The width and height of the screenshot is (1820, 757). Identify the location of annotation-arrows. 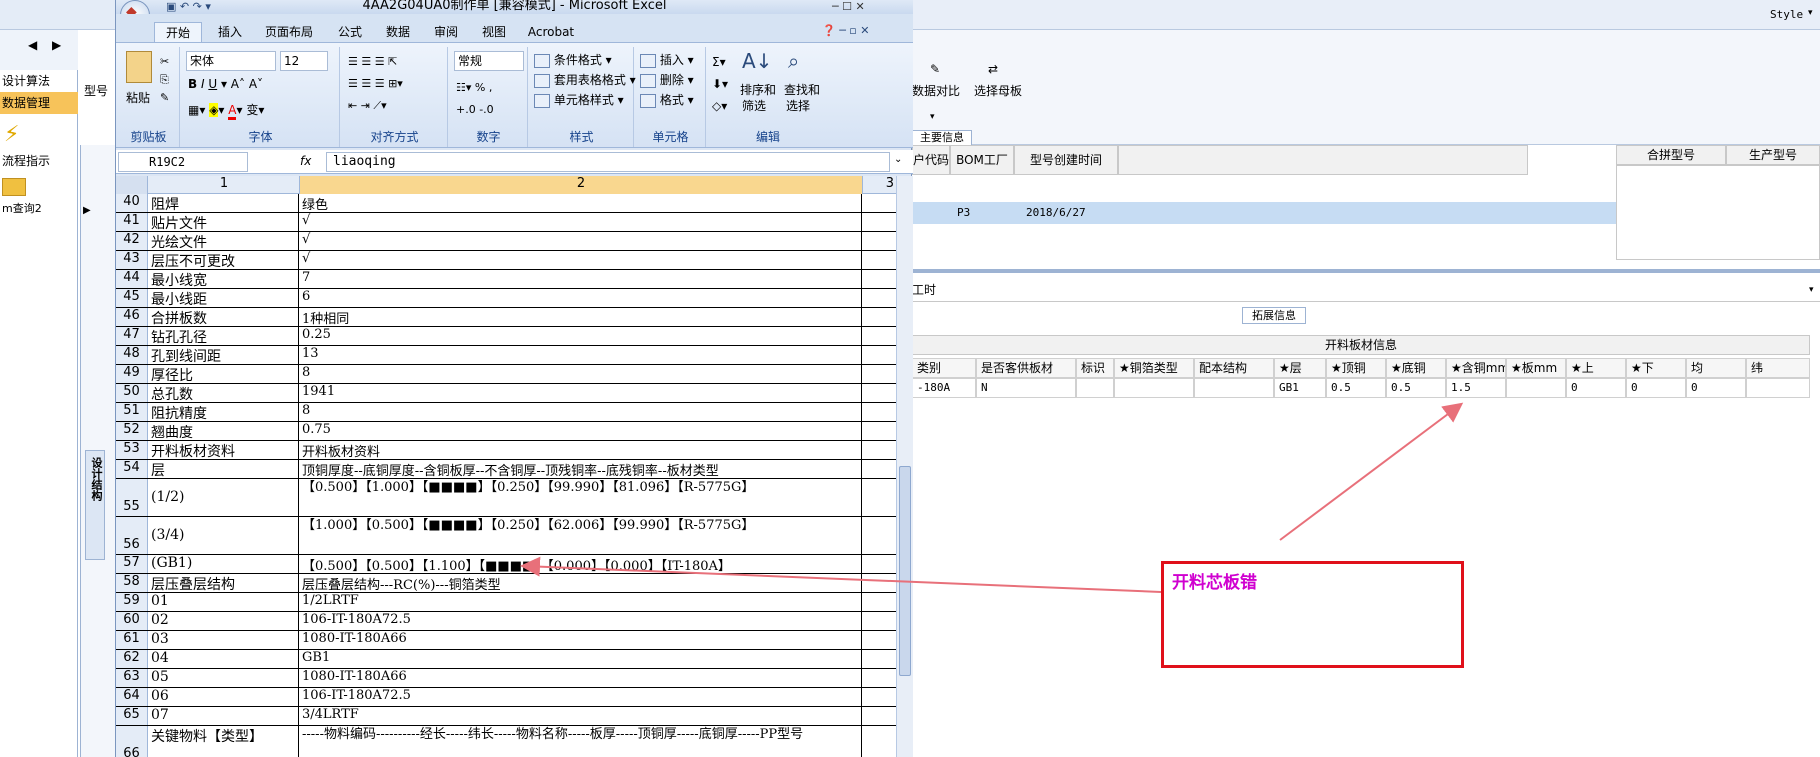
(992, 497).